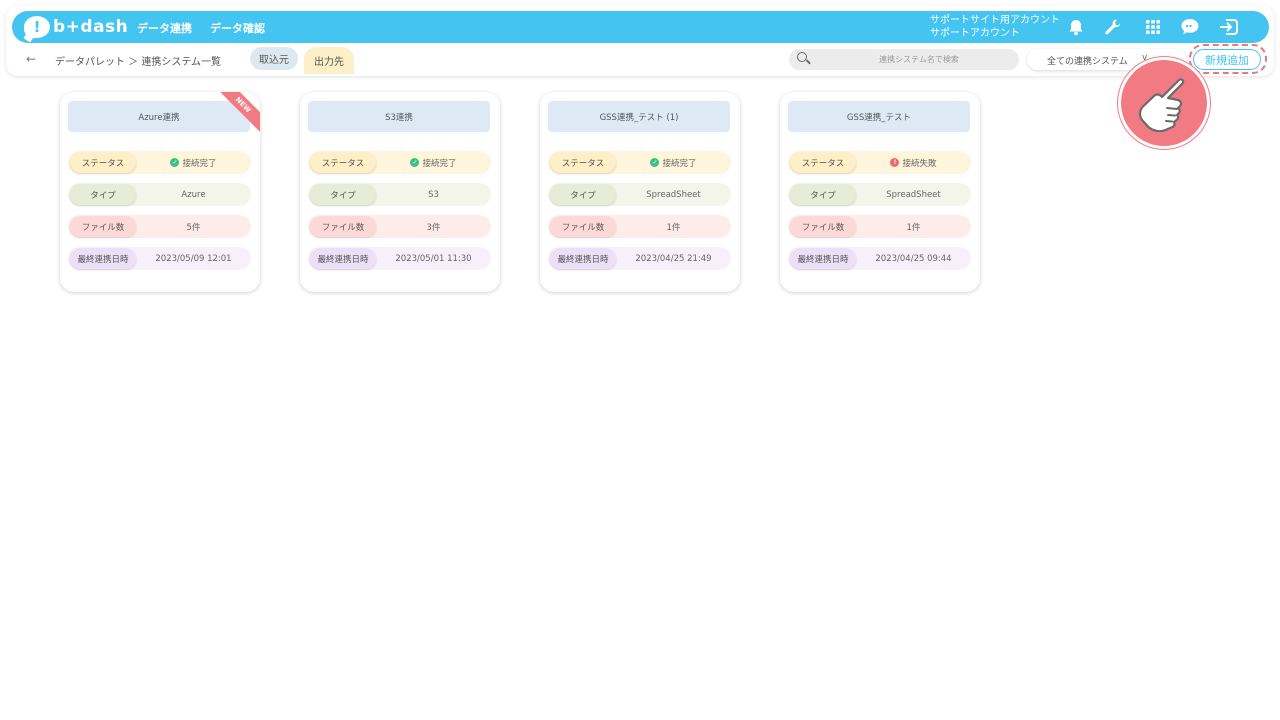  What do you see at coordinates (433, 227) in the screenshot?
I see `files-value: 3件` at bounding box center [433, 227].